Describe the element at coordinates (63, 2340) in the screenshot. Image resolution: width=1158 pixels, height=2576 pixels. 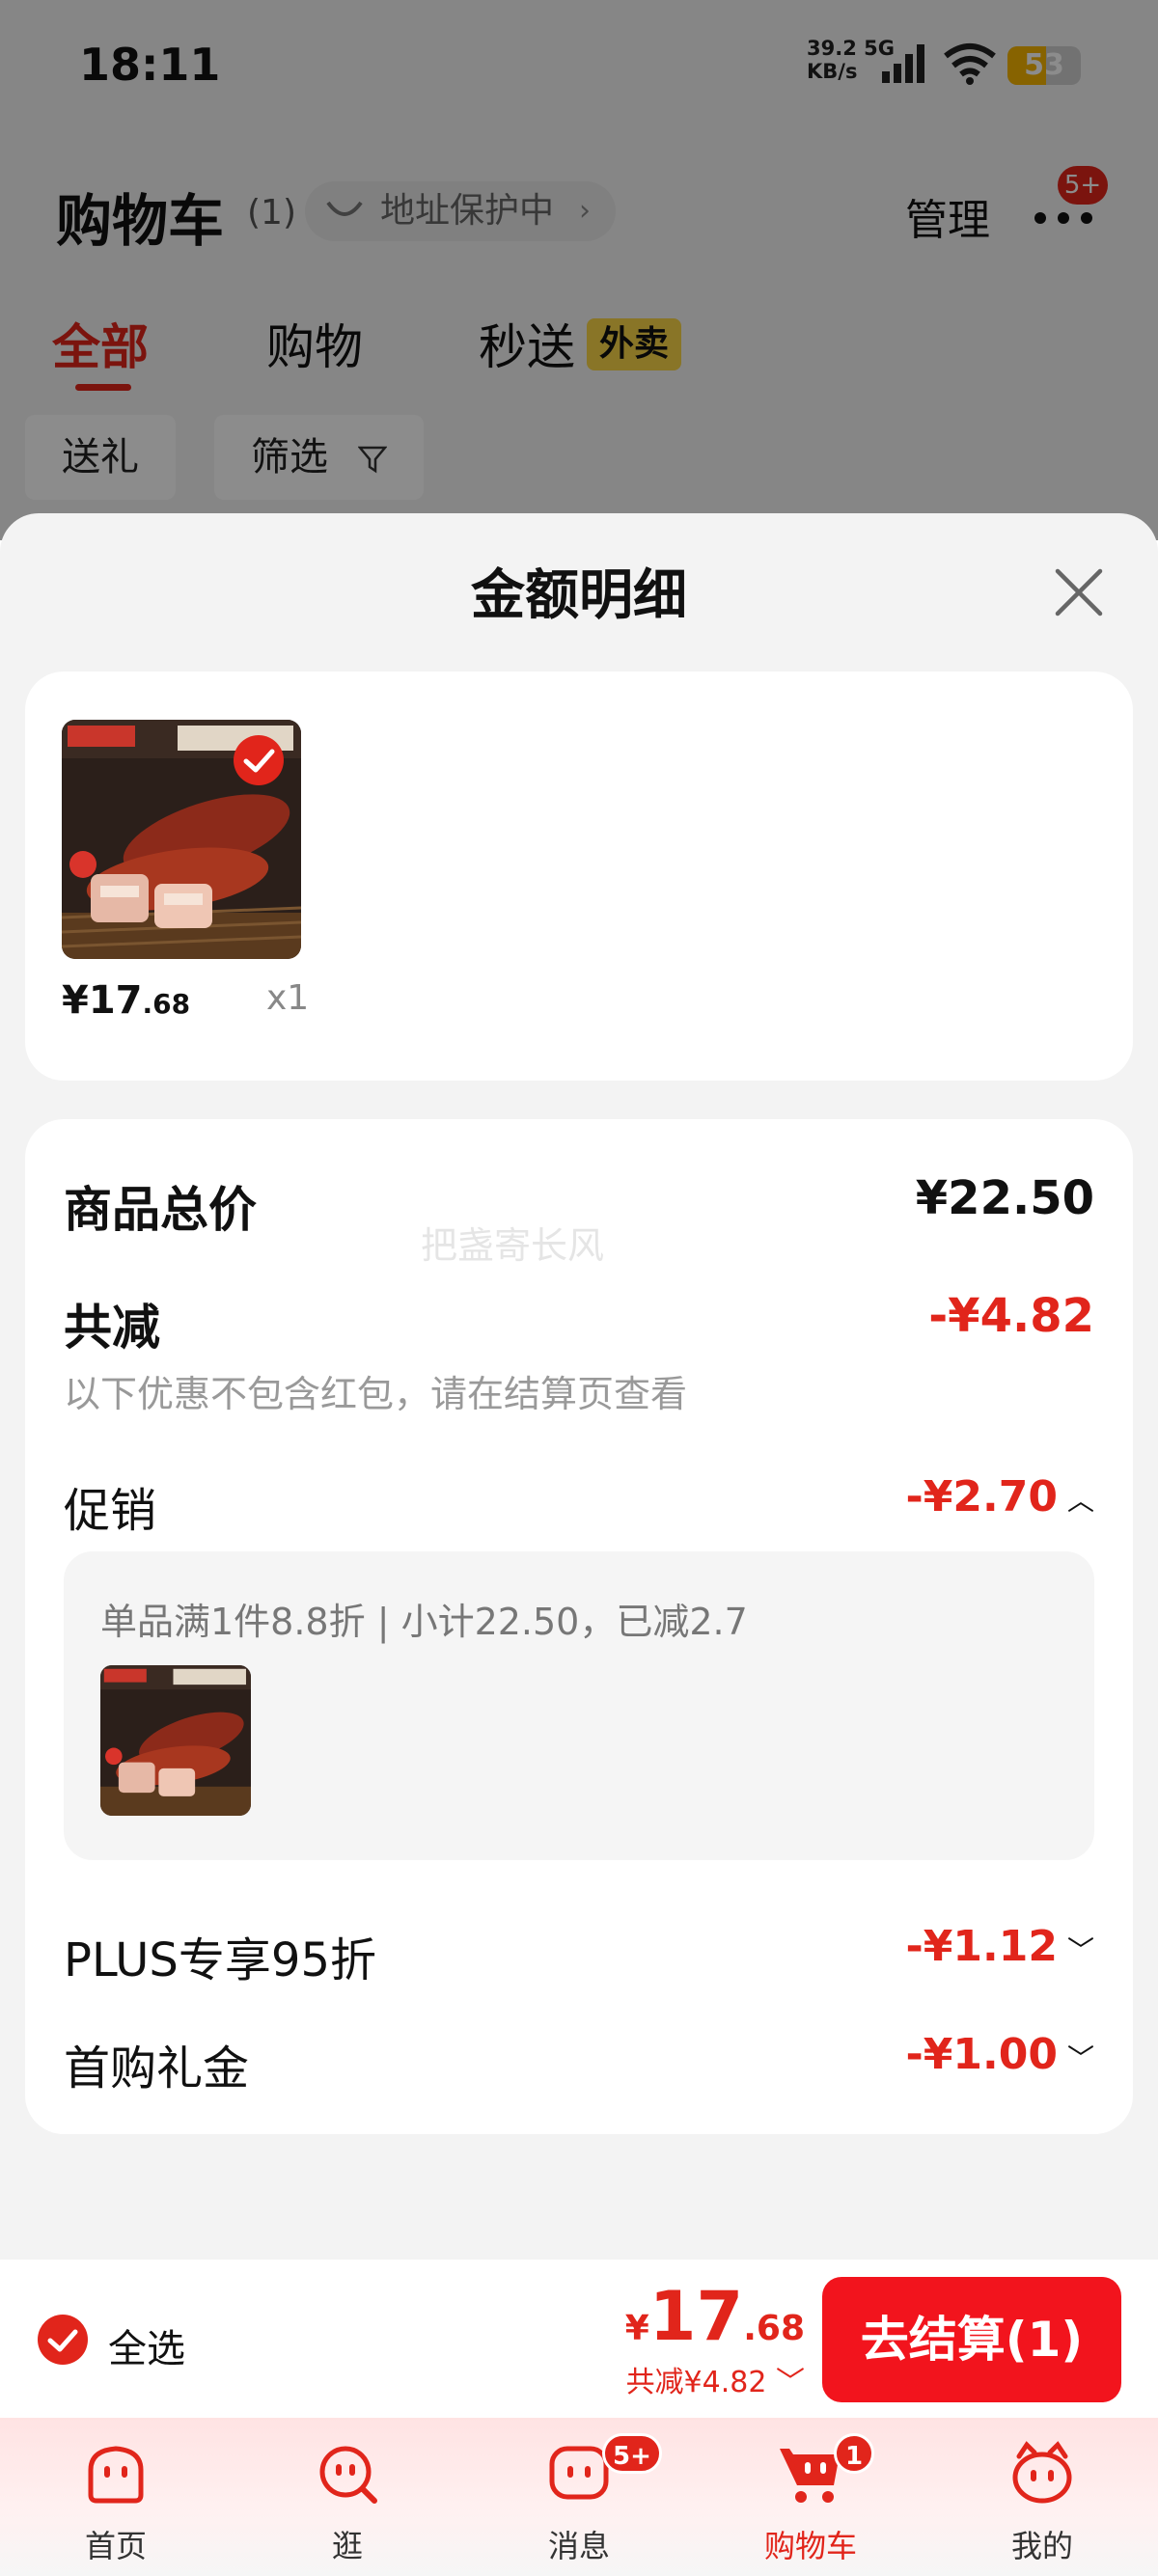
I see `select-all-check-icon` at that location.